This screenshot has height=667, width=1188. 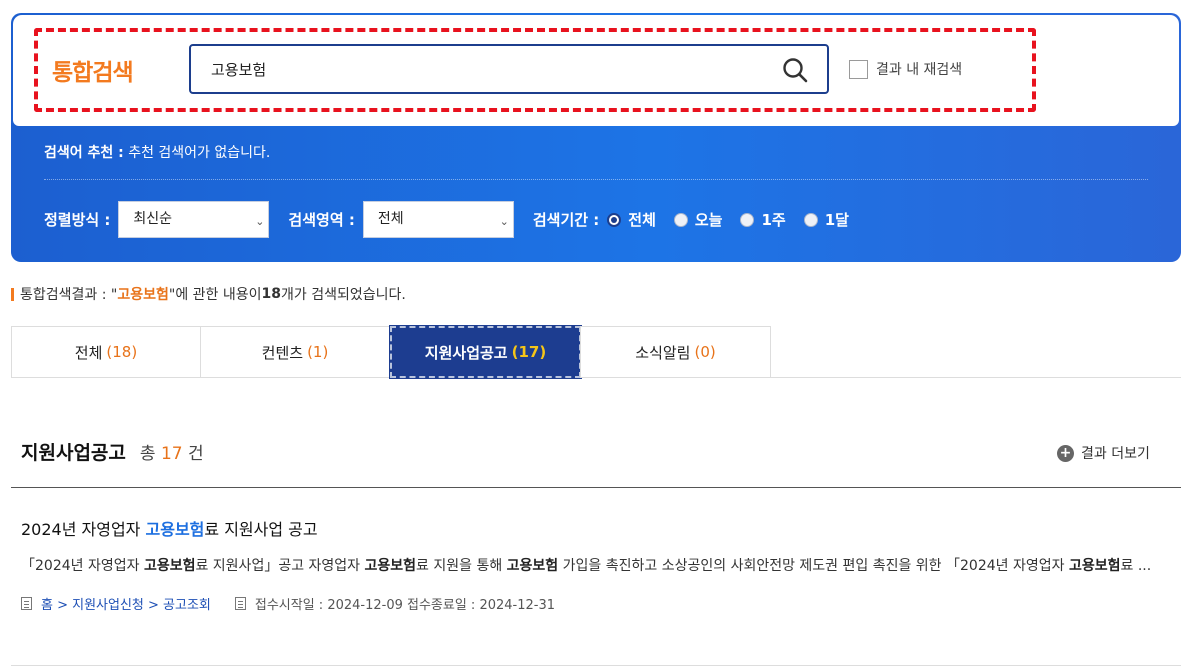 I want to click on summary-prefix: 통합검색결과 : ", so click(x=69, y=295).